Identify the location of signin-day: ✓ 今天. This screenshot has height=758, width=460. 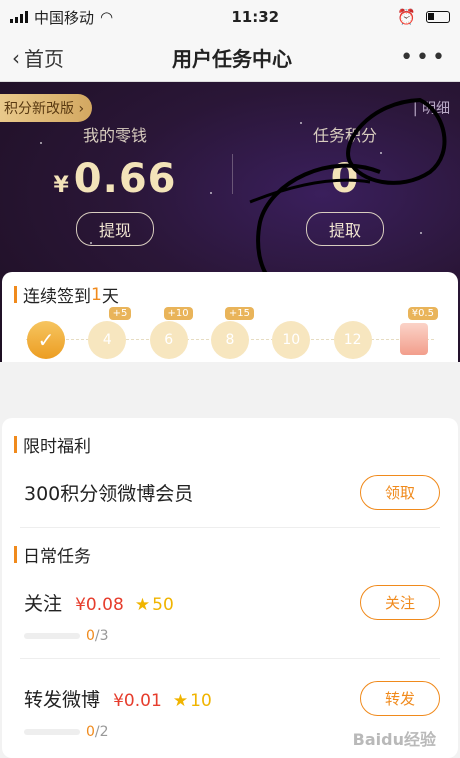
(46, 340).